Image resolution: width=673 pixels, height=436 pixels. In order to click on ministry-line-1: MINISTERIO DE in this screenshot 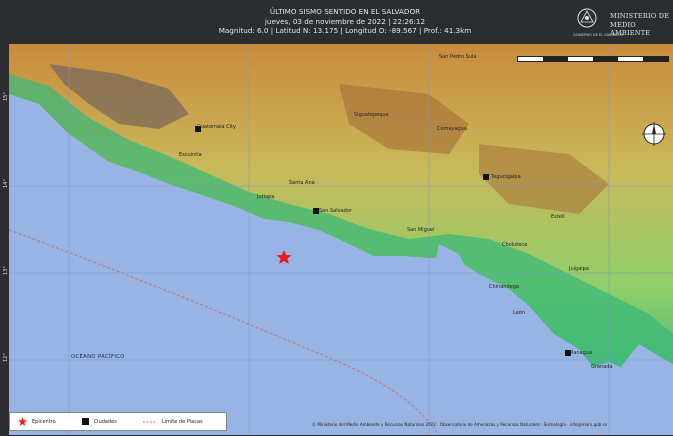, I will do `click(640, 16)`.